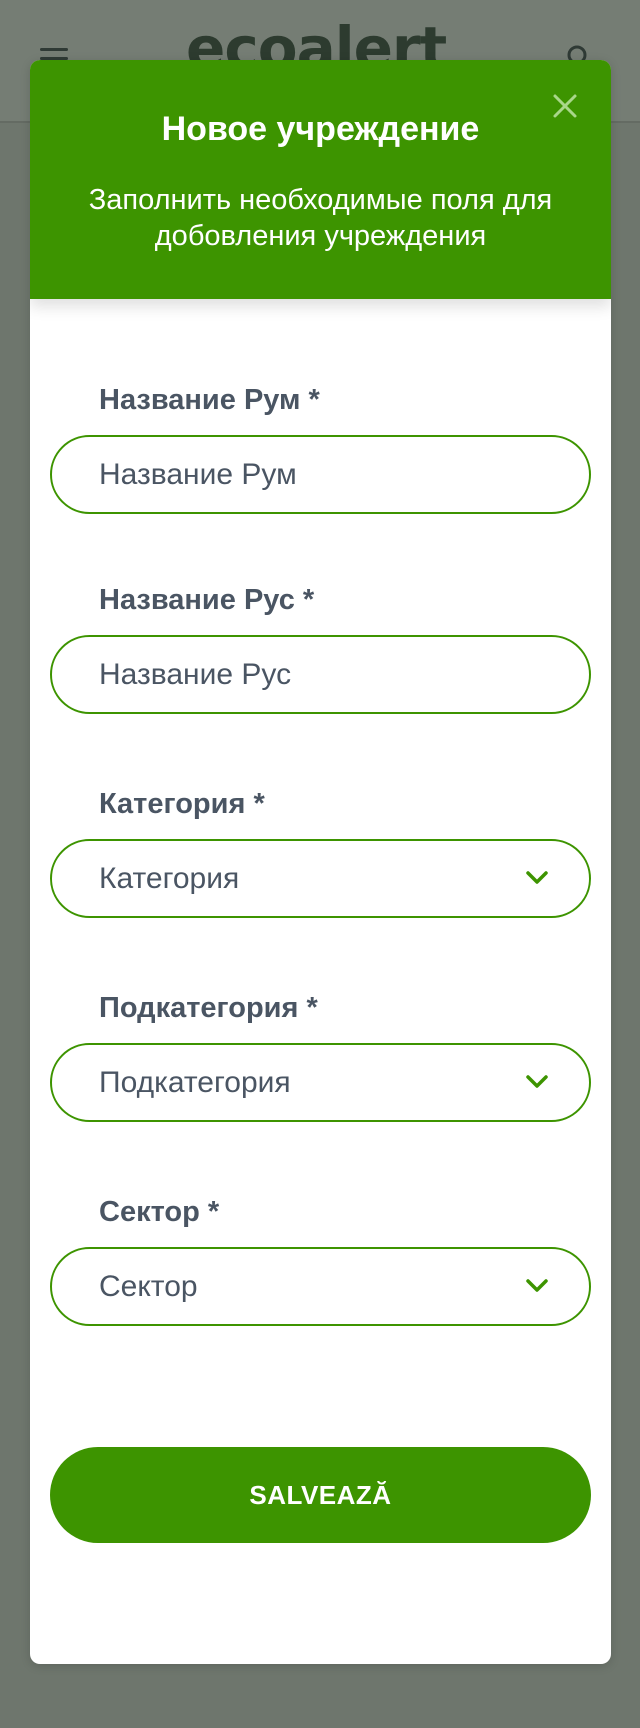  Describe the element at coordinates (320, 129) in the screenshot. I see `modal-title: Новое учреждение` at that location.